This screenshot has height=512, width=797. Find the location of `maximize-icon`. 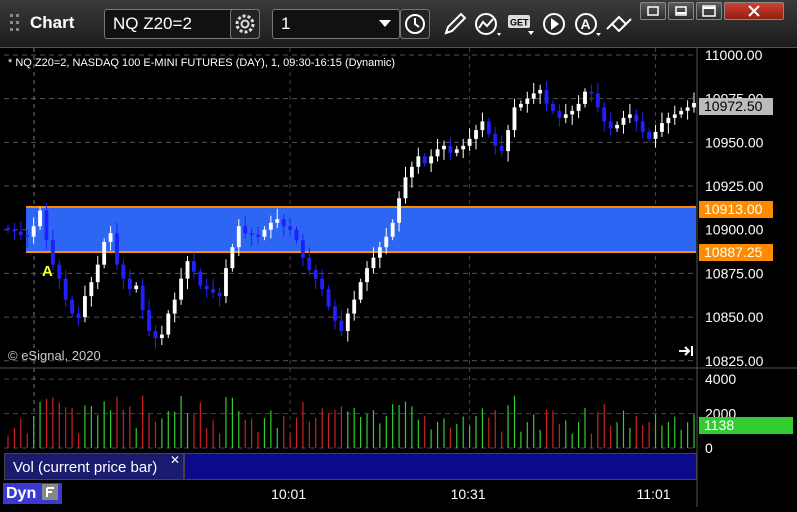

maximize-icon is located at coordinates (709, 11).